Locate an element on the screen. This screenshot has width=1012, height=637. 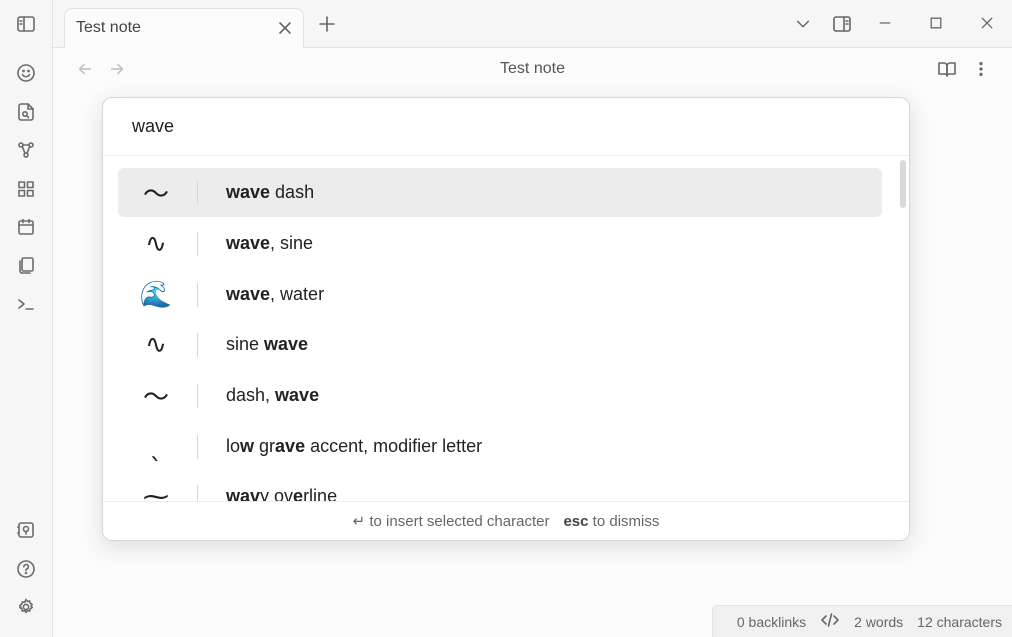
vault-icon is located at coordinates (26, 530).